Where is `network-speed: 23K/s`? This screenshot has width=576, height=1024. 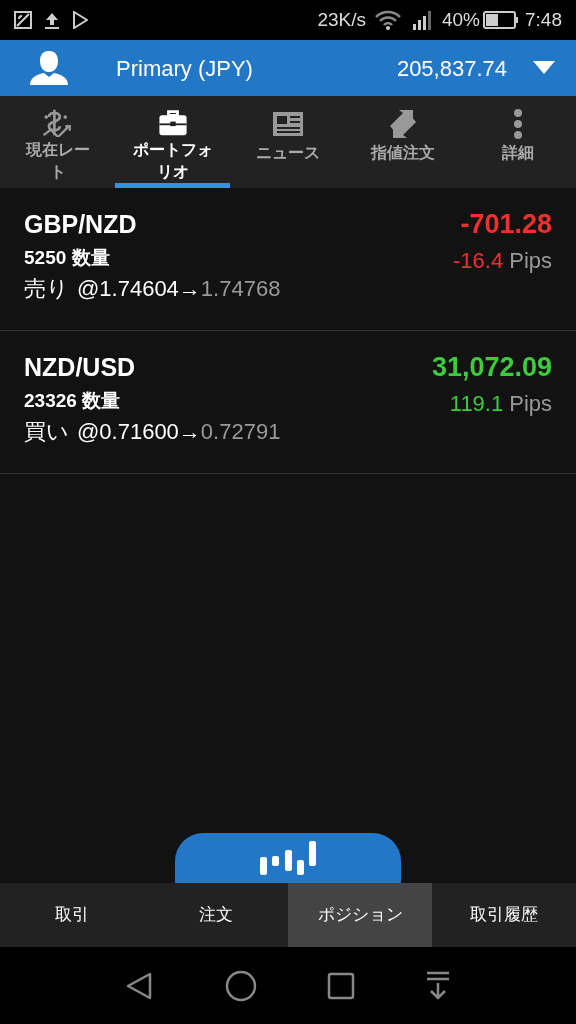 network-speed: 23K/s is located at coordinates (341, 19).